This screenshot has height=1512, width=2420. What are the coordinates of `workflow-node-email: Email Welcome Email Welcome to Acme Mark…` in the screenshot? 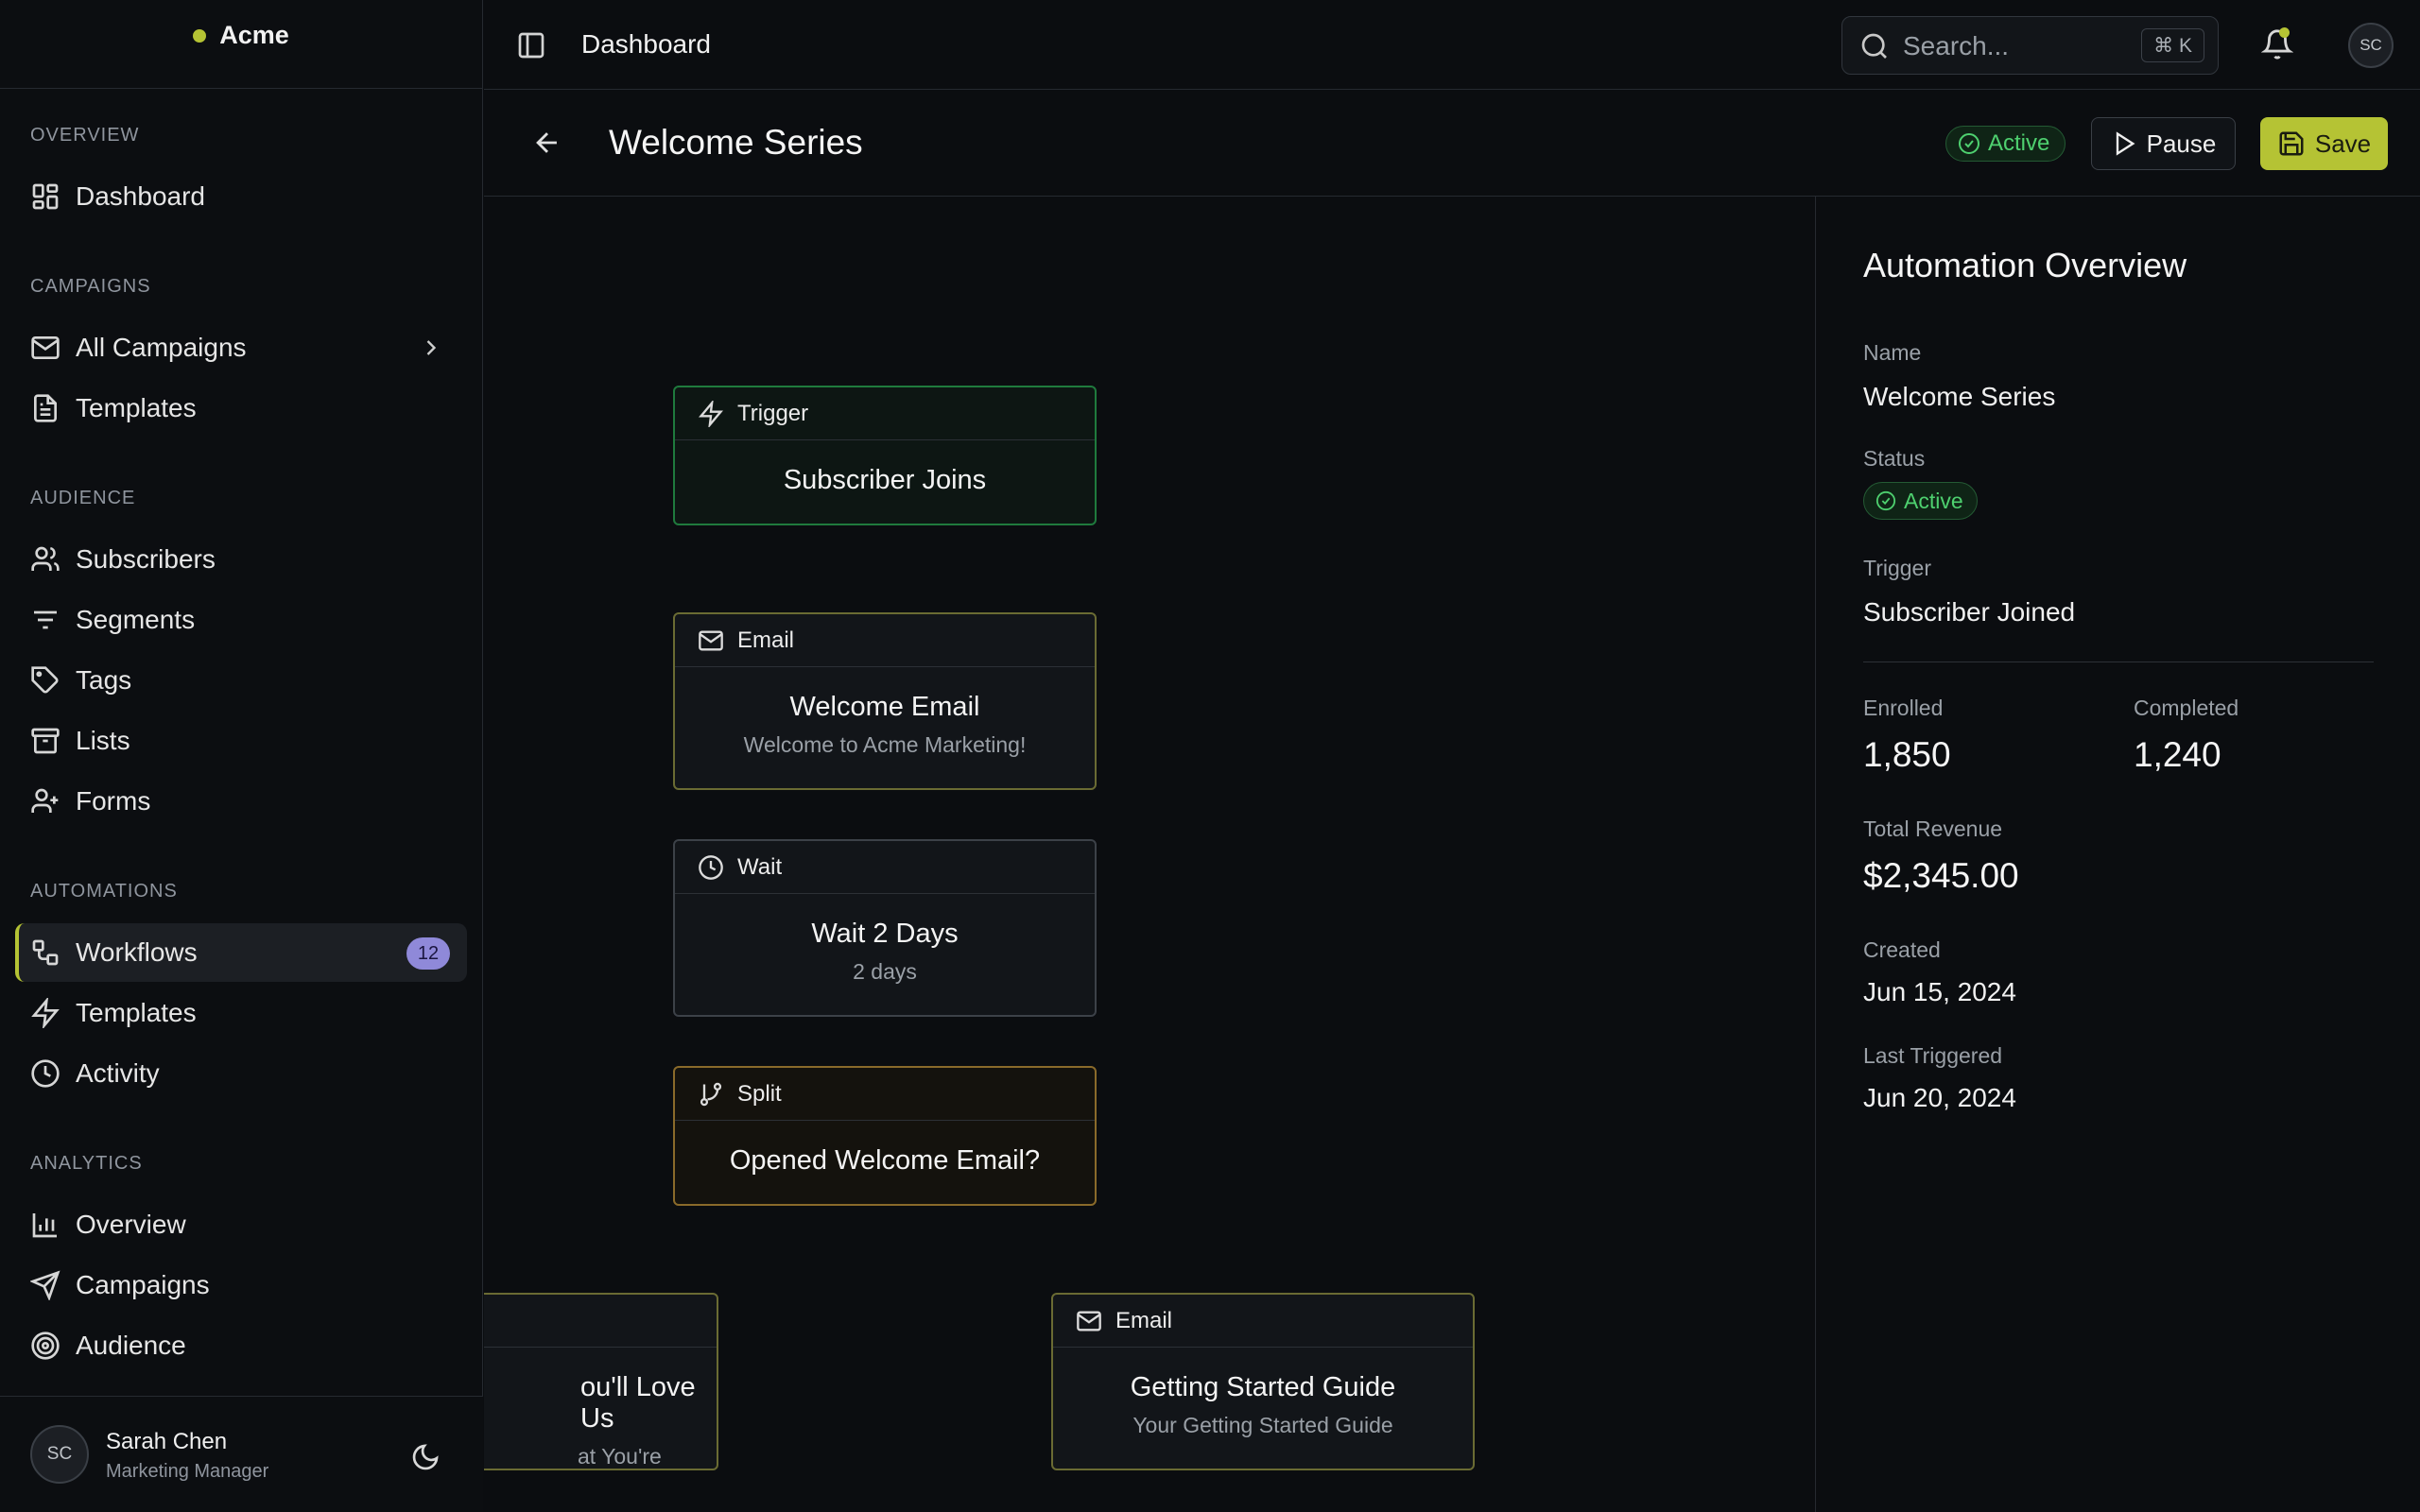 It's located at (885, 701).